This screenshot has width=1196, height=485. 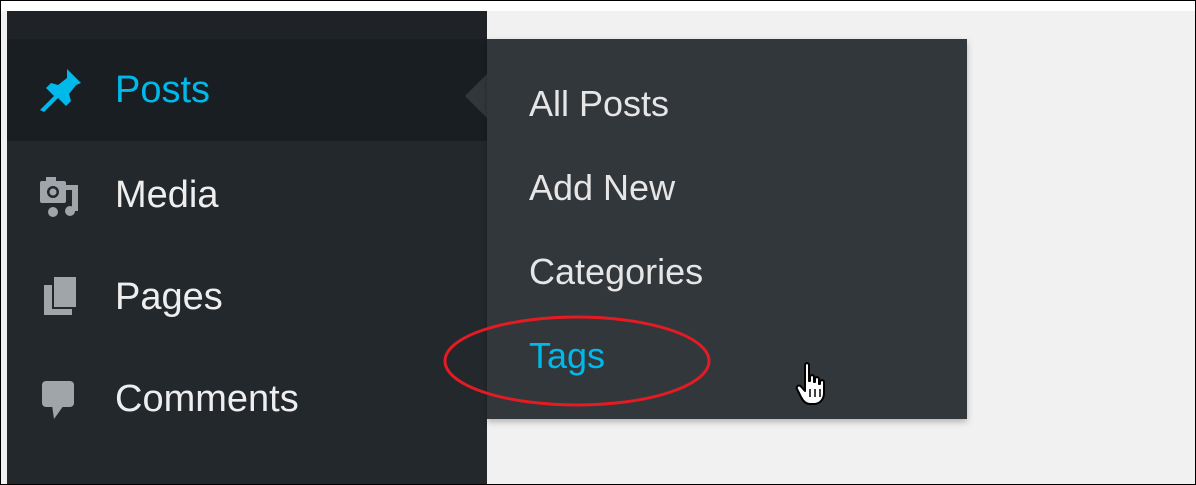 What do you see at coordinates (247, 90) in the screenshot?
I see `sidebar-item-posts: Posts` at bounding box center [247, 90].